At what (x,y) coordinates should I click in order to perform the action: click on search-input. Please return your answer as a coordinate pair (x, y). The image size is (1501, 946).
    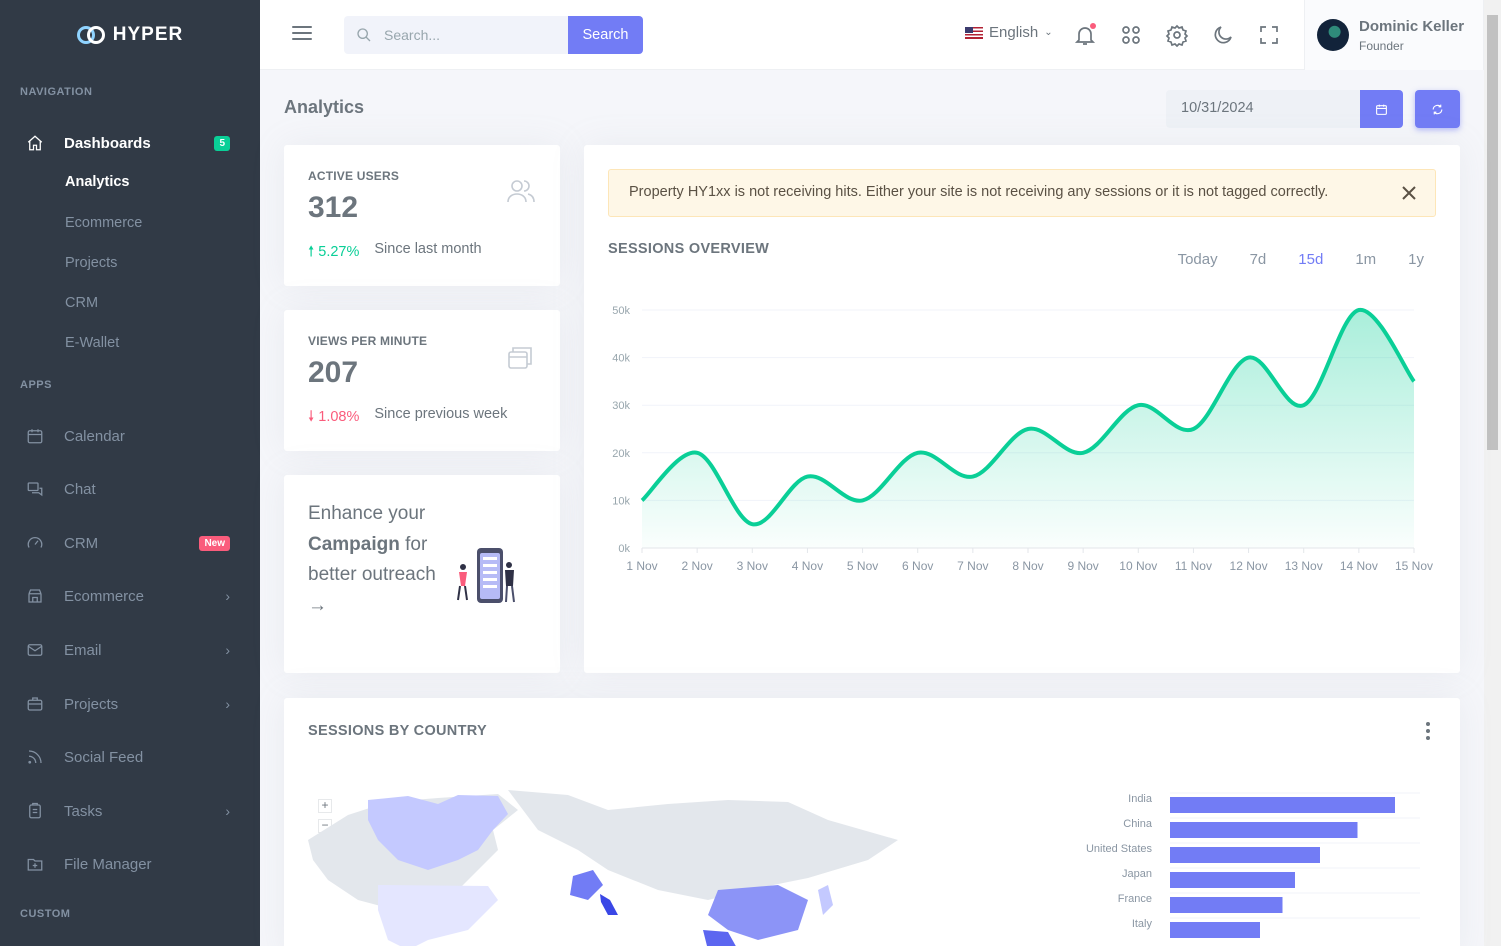
    Looking at the image, I should click on (469, 35).